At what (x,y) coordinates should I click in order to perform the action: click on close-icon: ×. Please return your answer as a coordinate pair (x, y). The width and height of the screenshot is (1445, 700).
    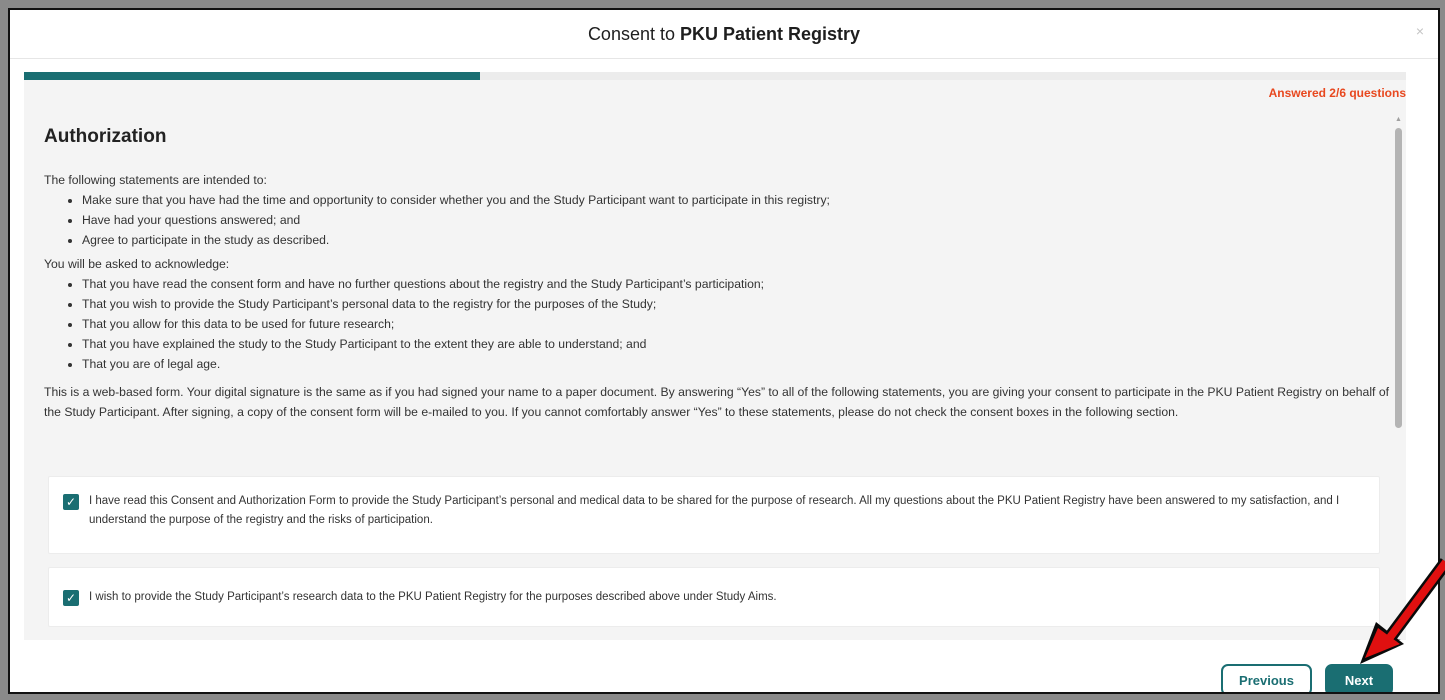
    Looking at the image, I should click on (1420, 31).